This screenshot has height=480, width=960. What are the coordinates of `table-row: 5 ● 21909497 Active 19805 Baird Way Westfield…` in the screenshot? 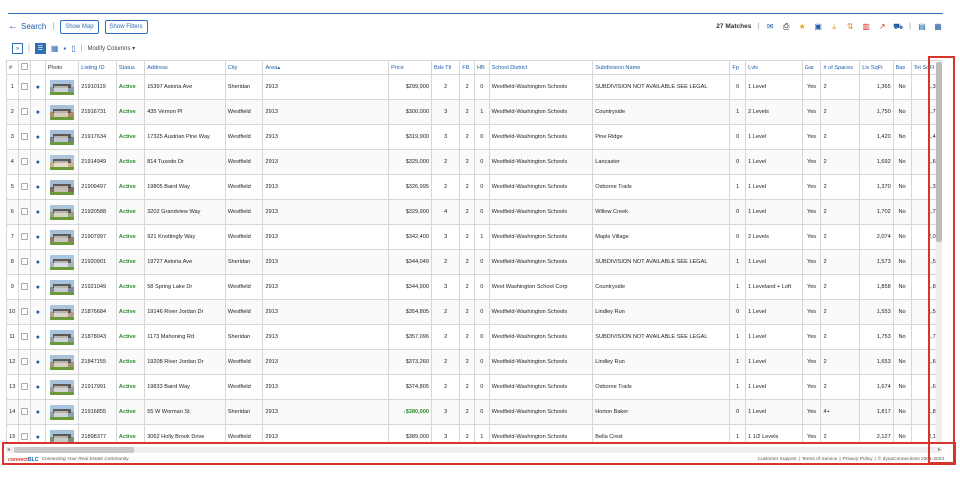 It's located at (474, 187).